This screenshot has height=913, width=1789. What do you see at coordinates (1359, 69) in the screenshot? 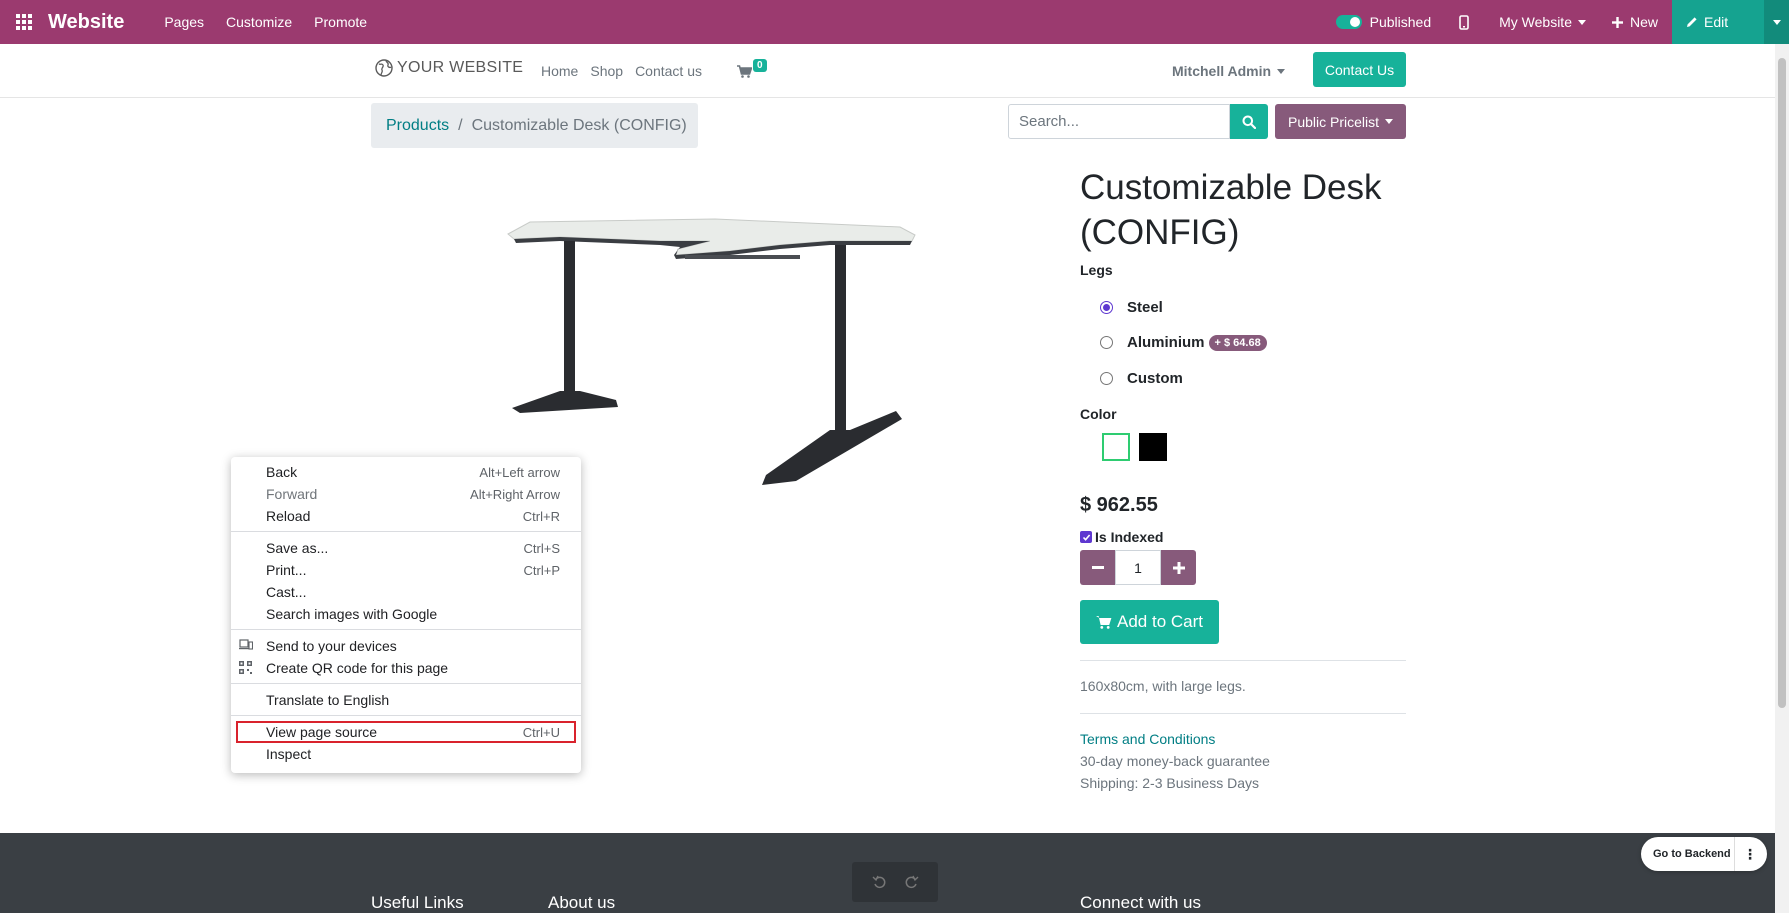
I see `contact-us-button: Contact Us` at bounding box center [1359, 69].